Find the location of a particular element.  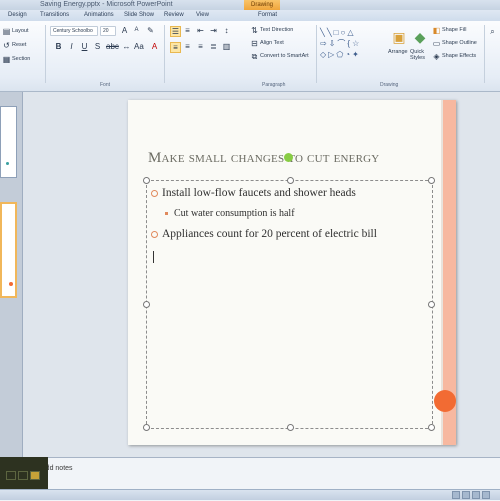

line-spacing-icon: ↕ is located at coordinates (226, 30).